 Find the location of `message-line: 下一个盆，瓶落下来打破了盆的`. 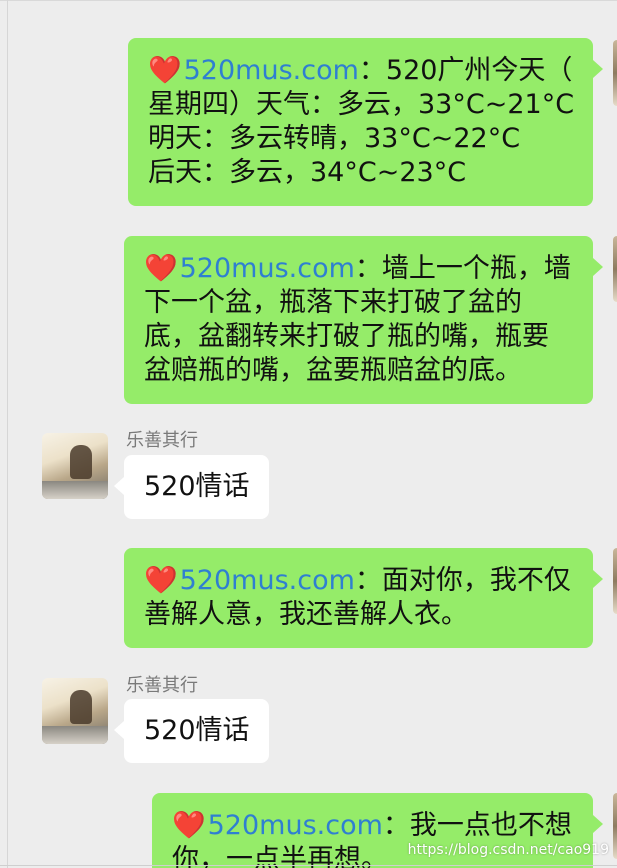

message-line: 下一个盆，瓶落下来打破了盆的 is located at coordinates (333, 302).